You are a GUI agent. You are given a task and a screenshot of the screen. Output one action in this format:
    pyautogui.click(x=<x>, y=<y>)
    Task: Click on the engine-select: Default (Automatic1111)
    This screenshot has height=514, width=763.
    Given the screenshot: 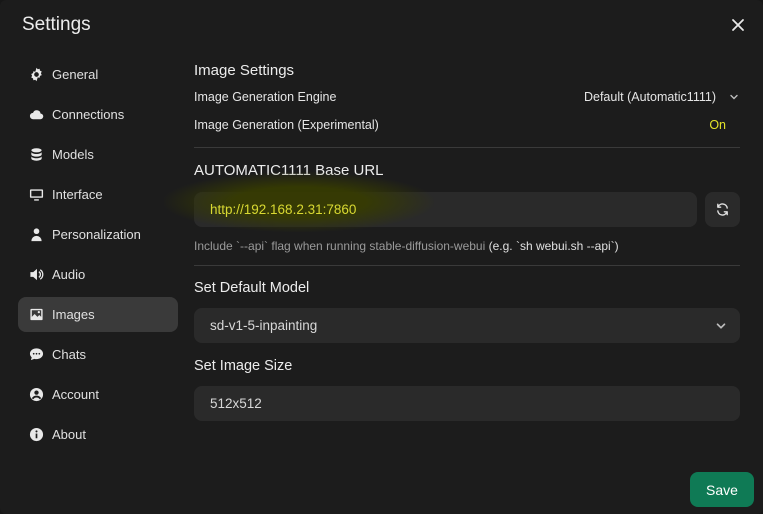 What is the action you would take?
    pyautogui.click(x=662, y=97)
    